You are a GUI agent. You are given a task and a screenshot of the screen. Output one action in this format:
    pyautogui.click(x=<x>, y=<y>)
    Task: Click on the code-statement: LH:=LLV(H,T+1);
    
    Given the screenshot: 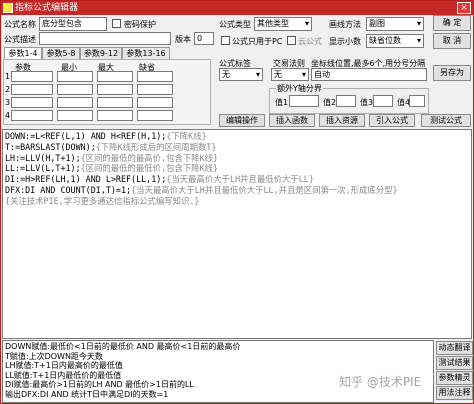 What is the action you would take?
    pyautogui.click(x=43, y=157)
    